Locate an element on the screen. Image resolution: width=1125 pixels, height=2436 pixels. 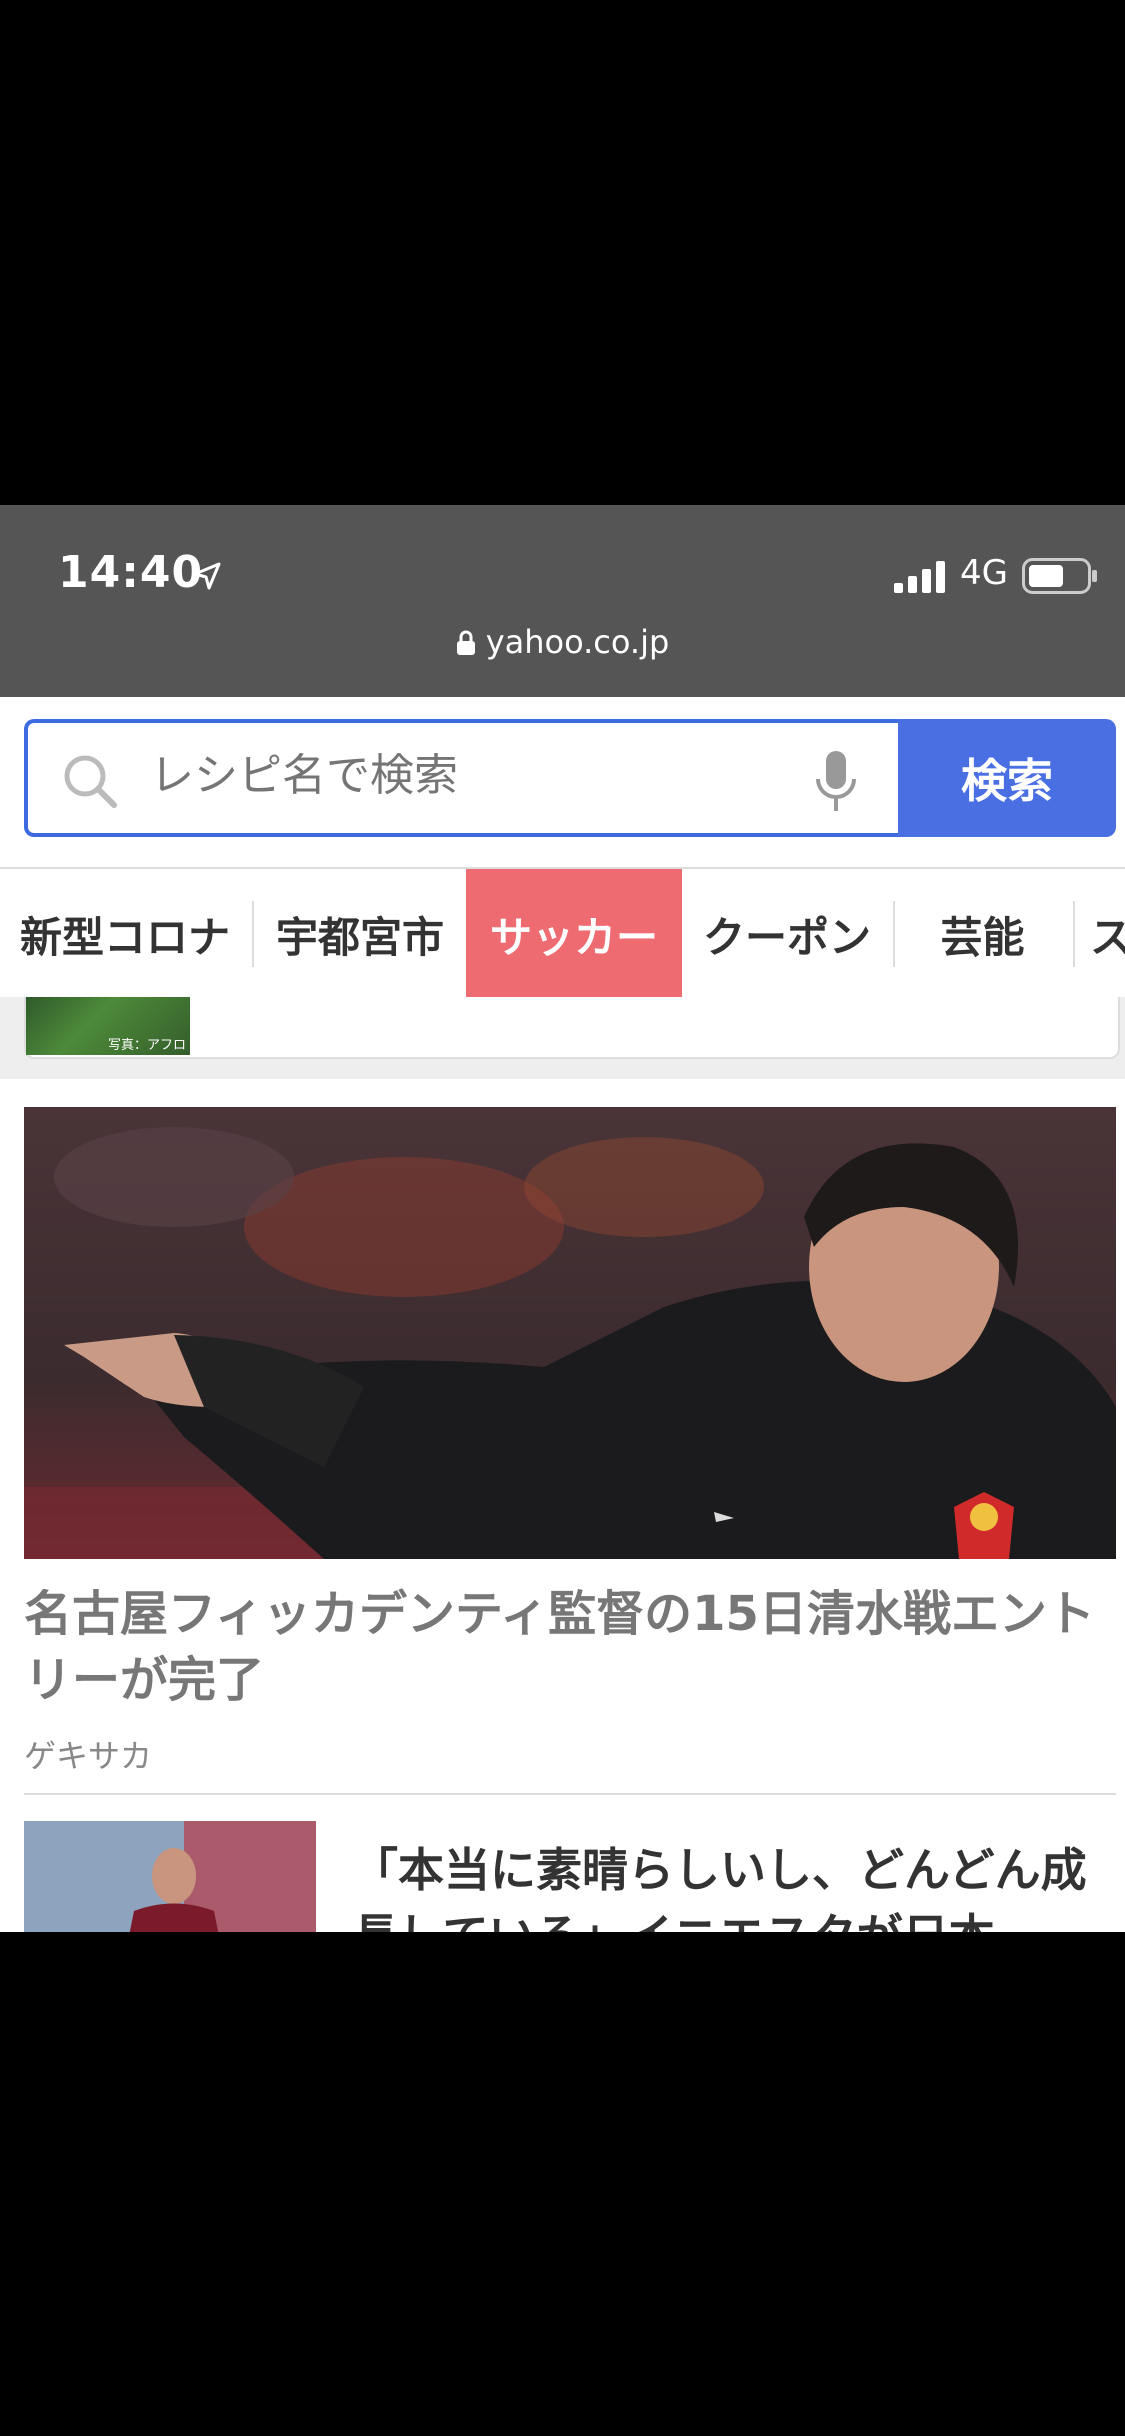
previous-article-card: 写真：アフロ is located at coordinates (562, 1038).